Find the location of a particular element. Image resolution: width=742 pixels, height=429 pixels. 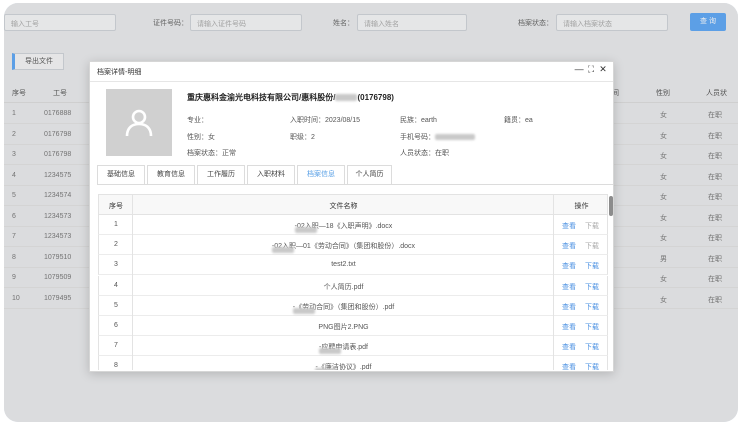

gender-value: 女 is located at coordinates (211, 137).